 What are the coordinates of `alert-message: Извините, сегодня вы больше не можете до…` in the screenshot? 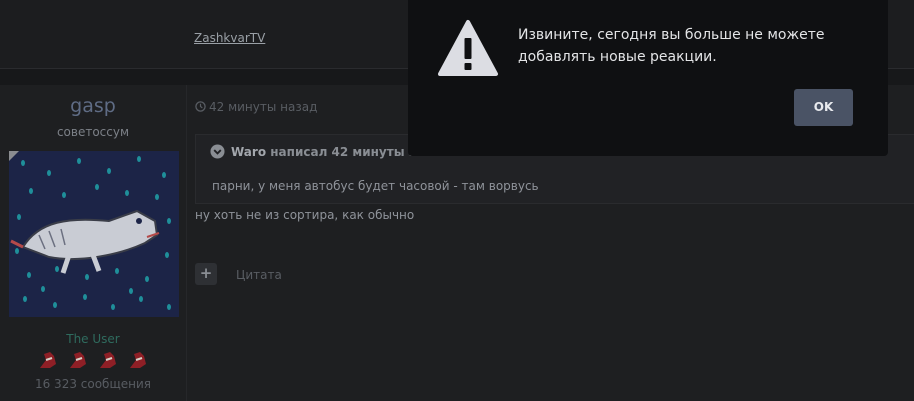 It's located at (671, 46).